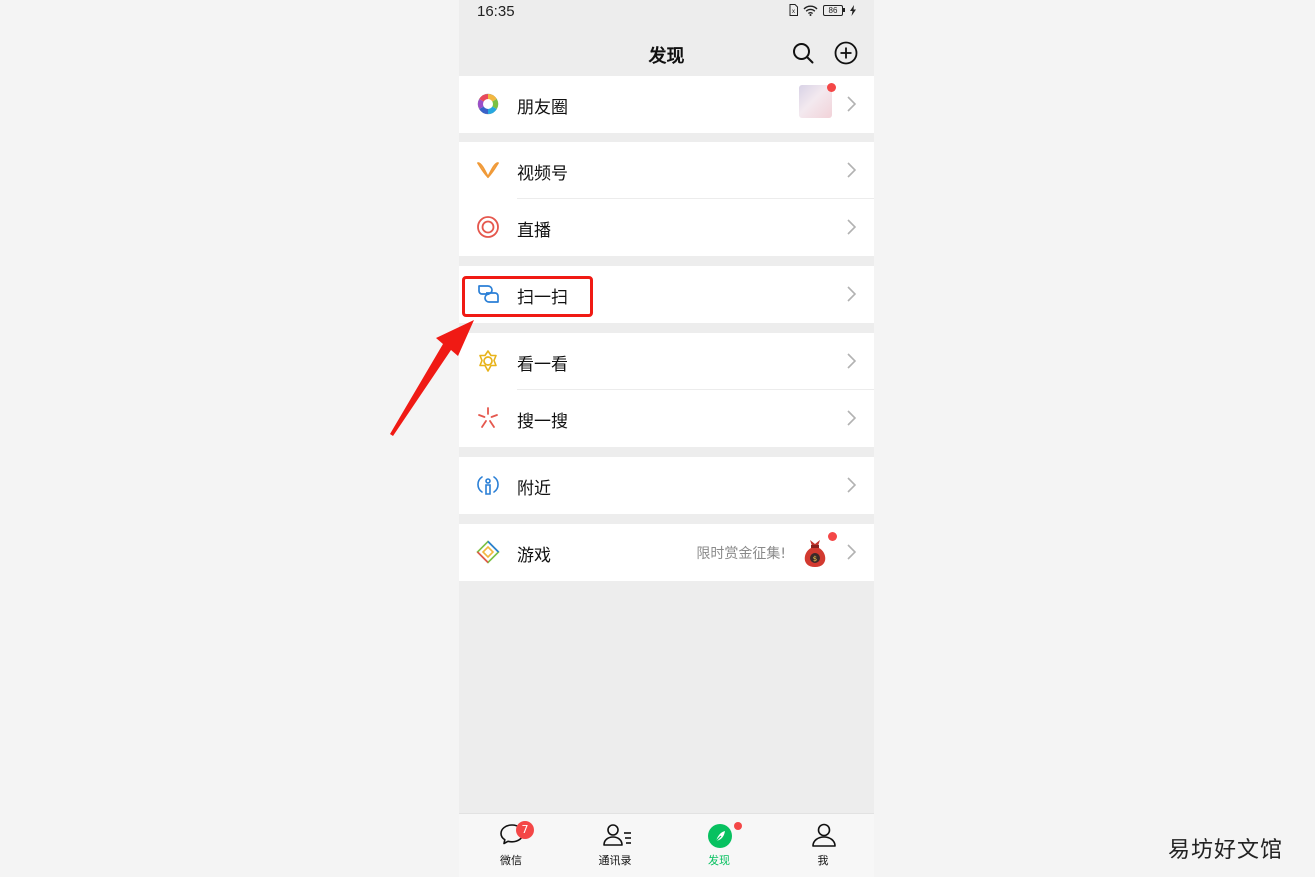 This screenshot has width=1315, height=877. What do you see at coordinates (534, 489) in the screenshot?
I see `menu-label-nearby: 附近` at bounding box center [534, 489].